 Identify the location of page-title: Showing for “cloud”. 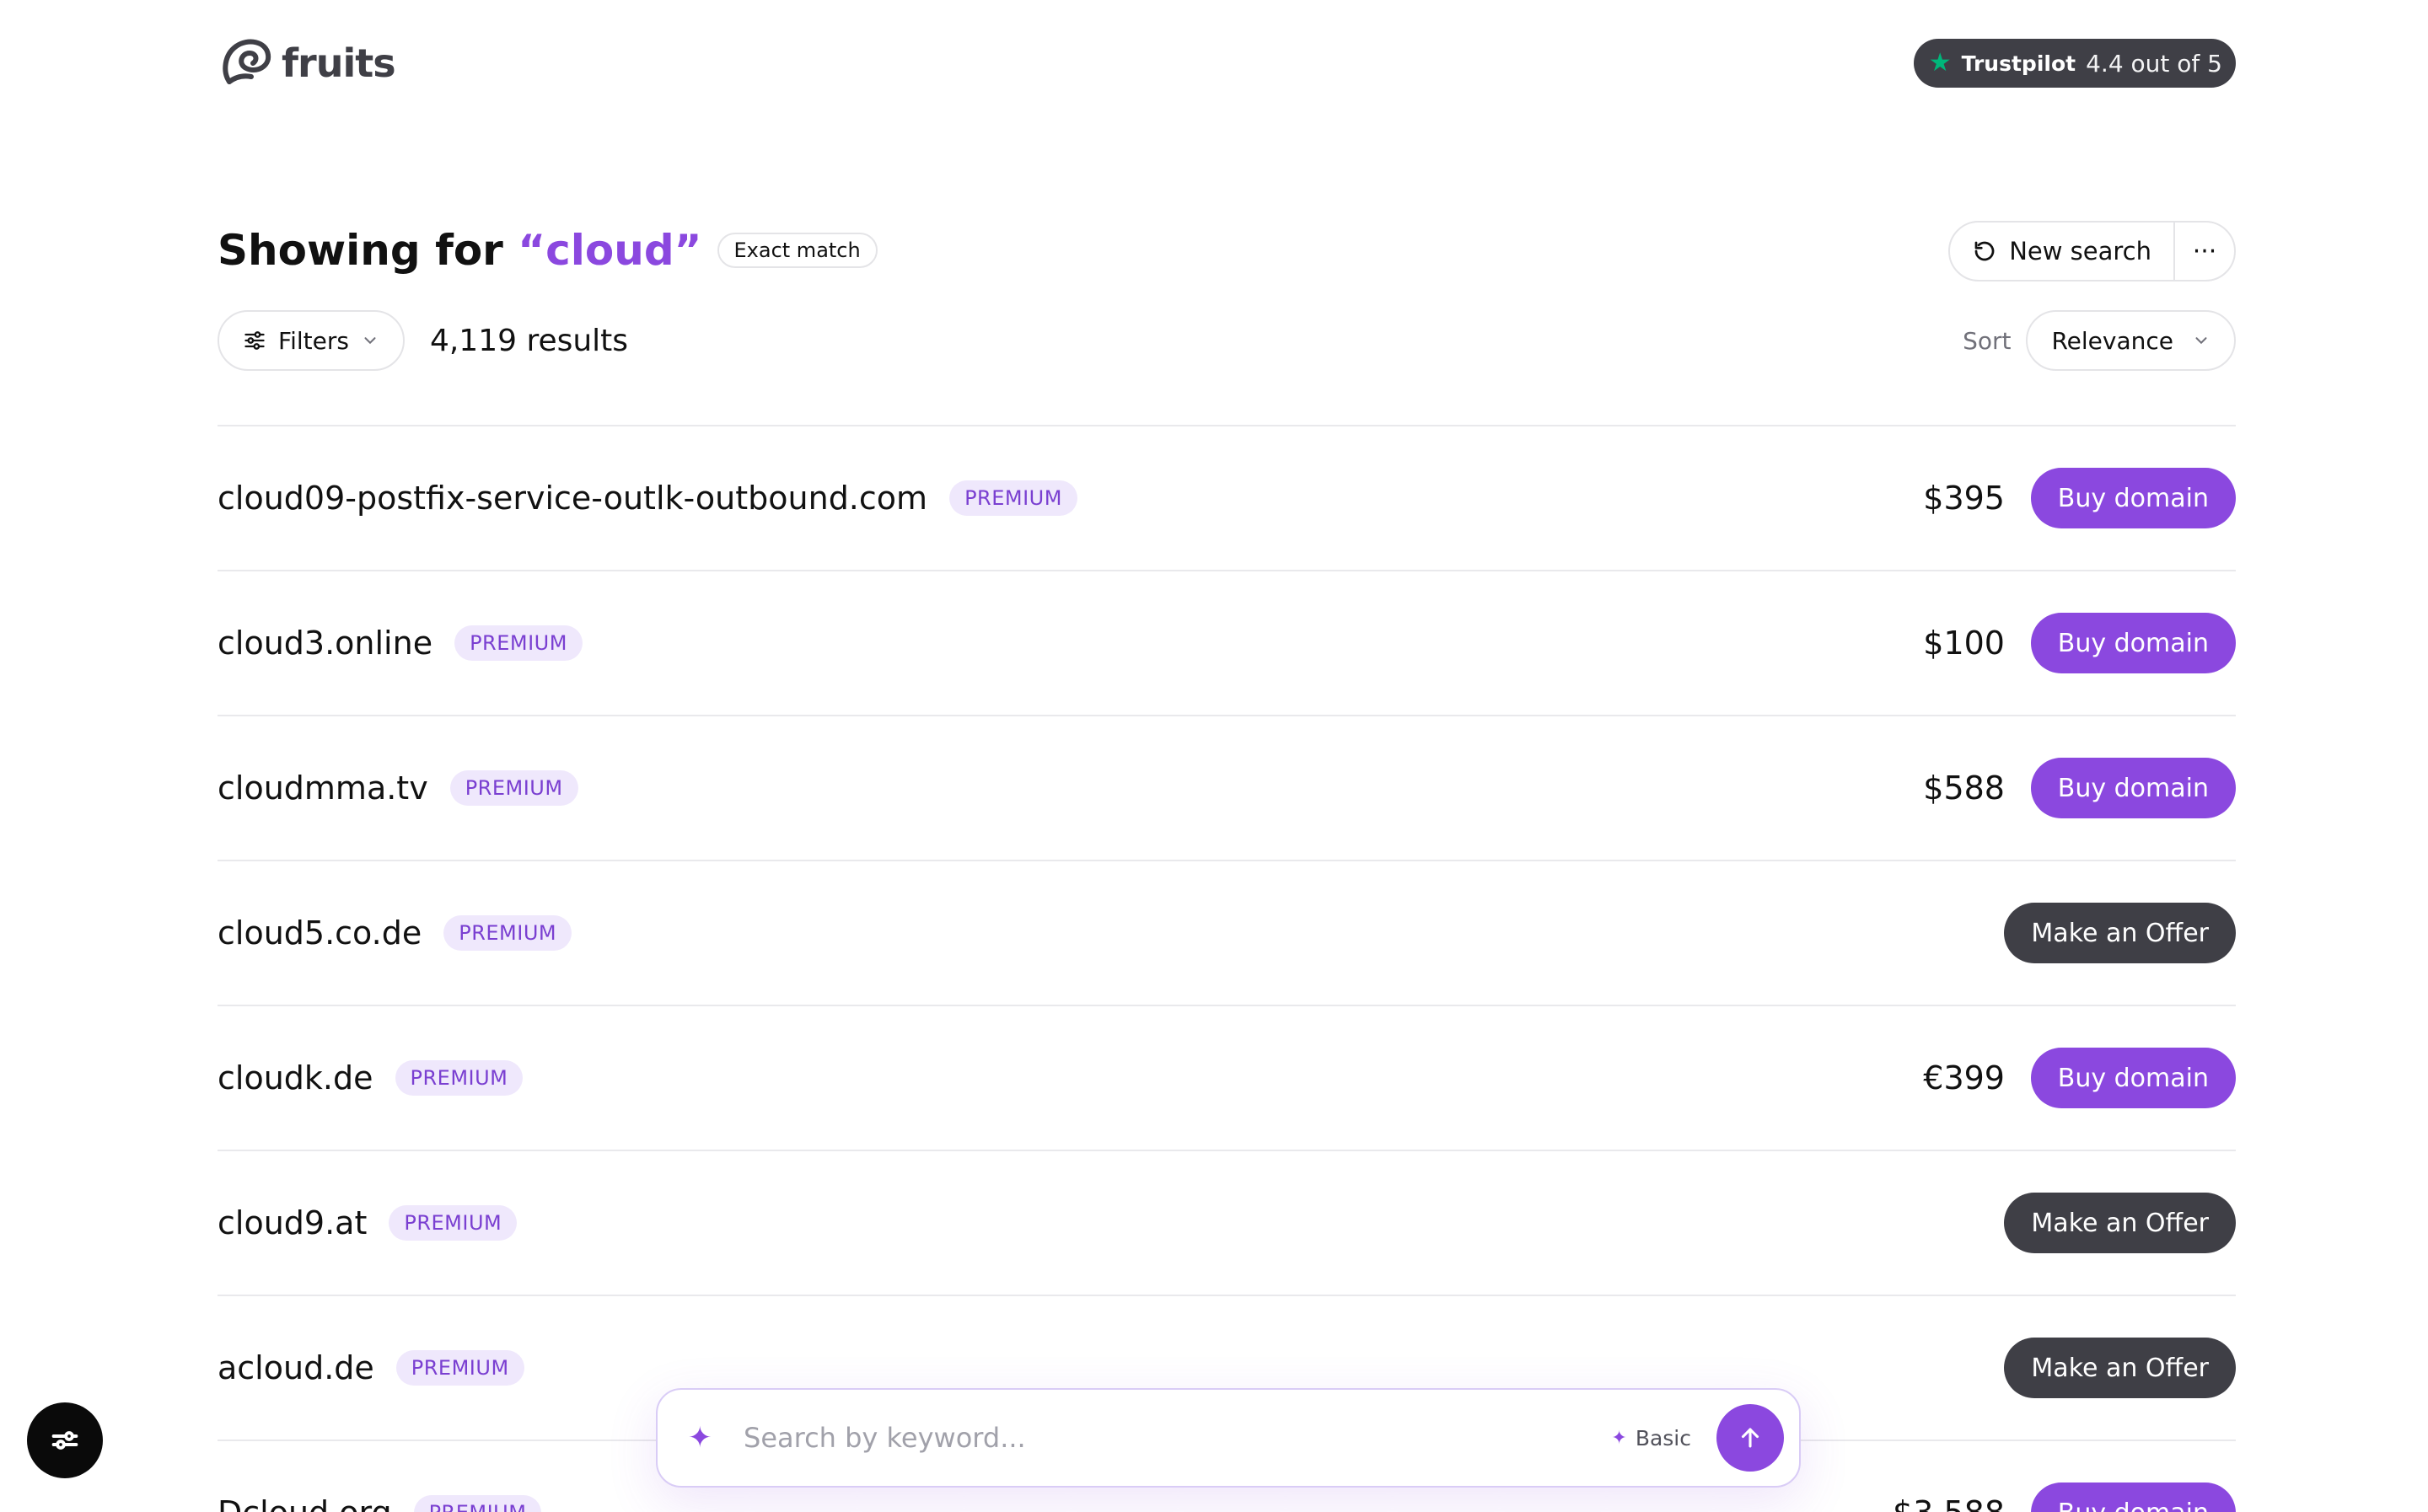
(460, 250).